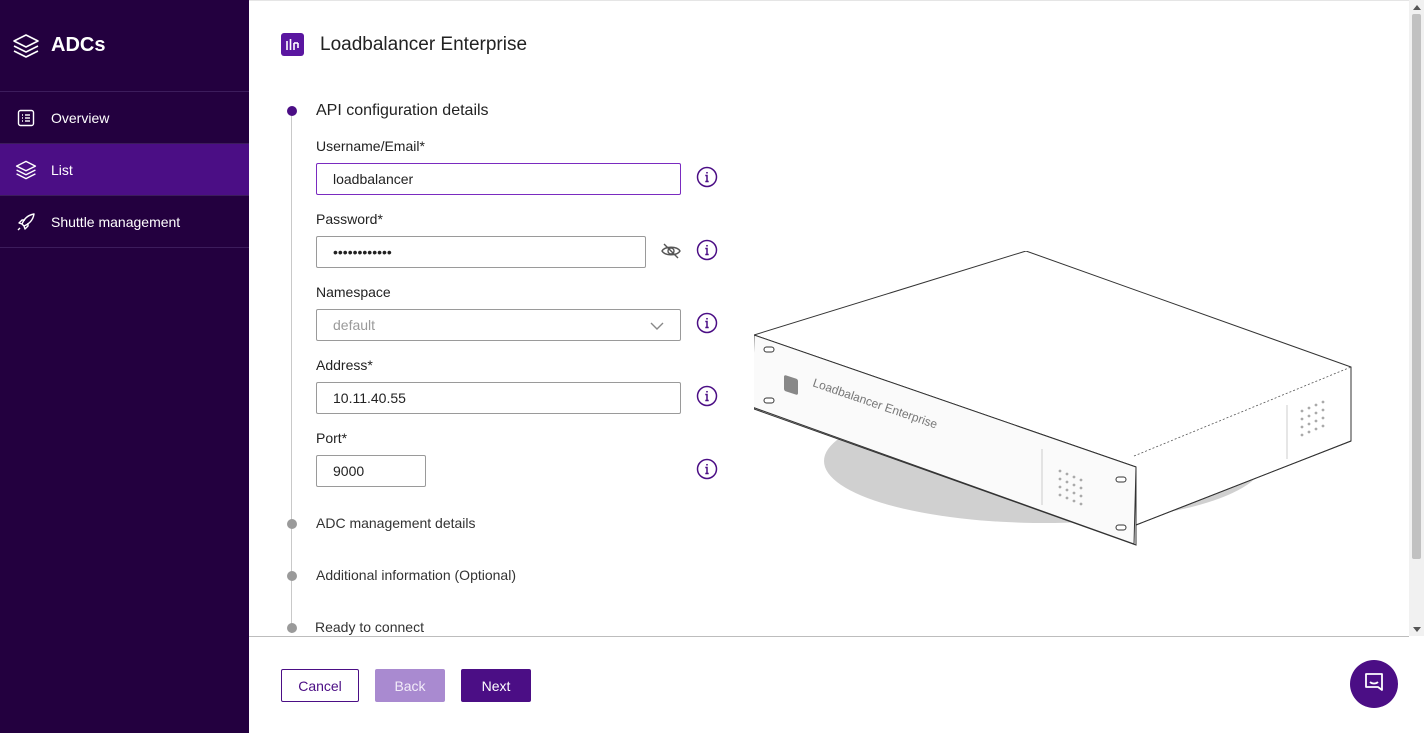 This screenshot has height=733, width=1424. I want to click on cancel-button: Cancel, so click(320, 685).